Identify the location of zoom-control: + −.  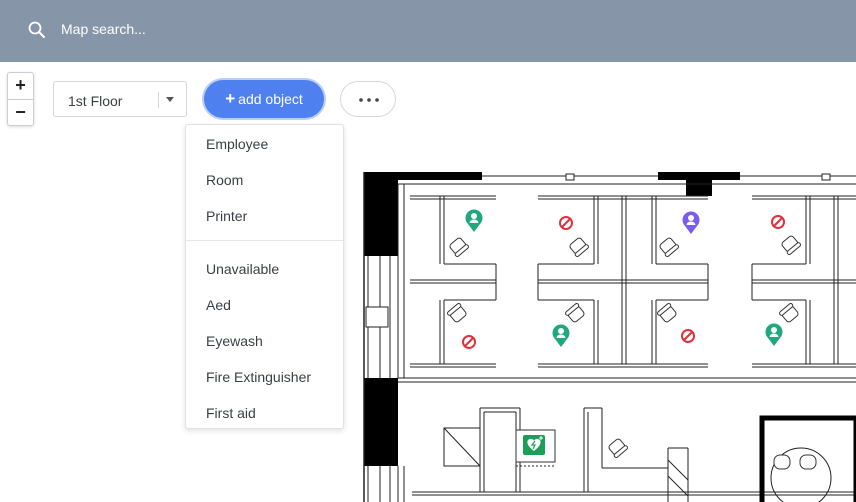
(20, 99).